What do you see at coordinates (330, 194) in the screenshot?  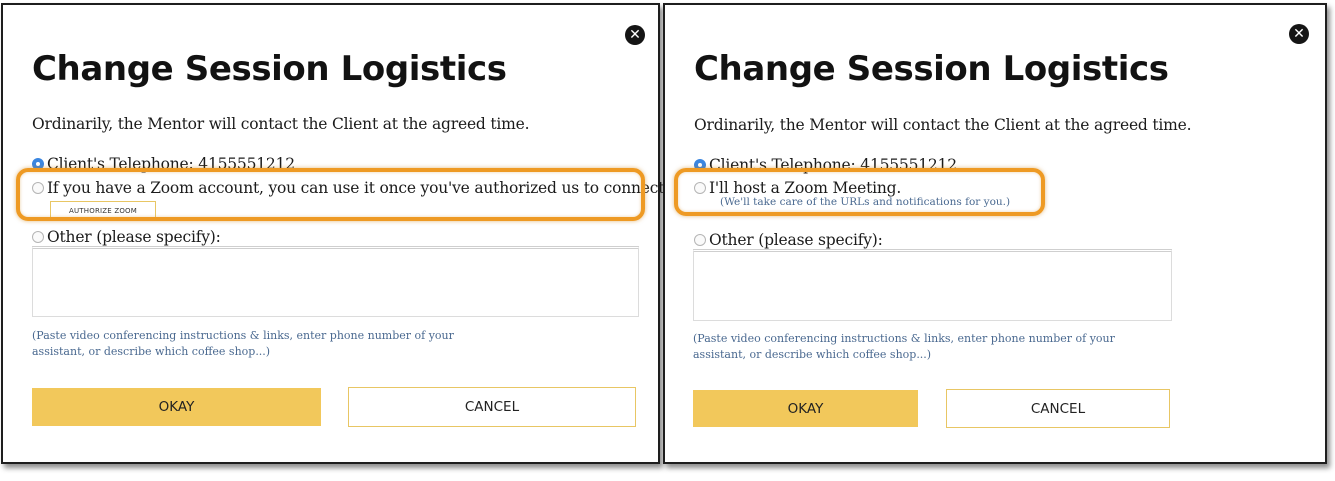 I see `highlight-zoom-option-left` at bounding box center [330, 194].